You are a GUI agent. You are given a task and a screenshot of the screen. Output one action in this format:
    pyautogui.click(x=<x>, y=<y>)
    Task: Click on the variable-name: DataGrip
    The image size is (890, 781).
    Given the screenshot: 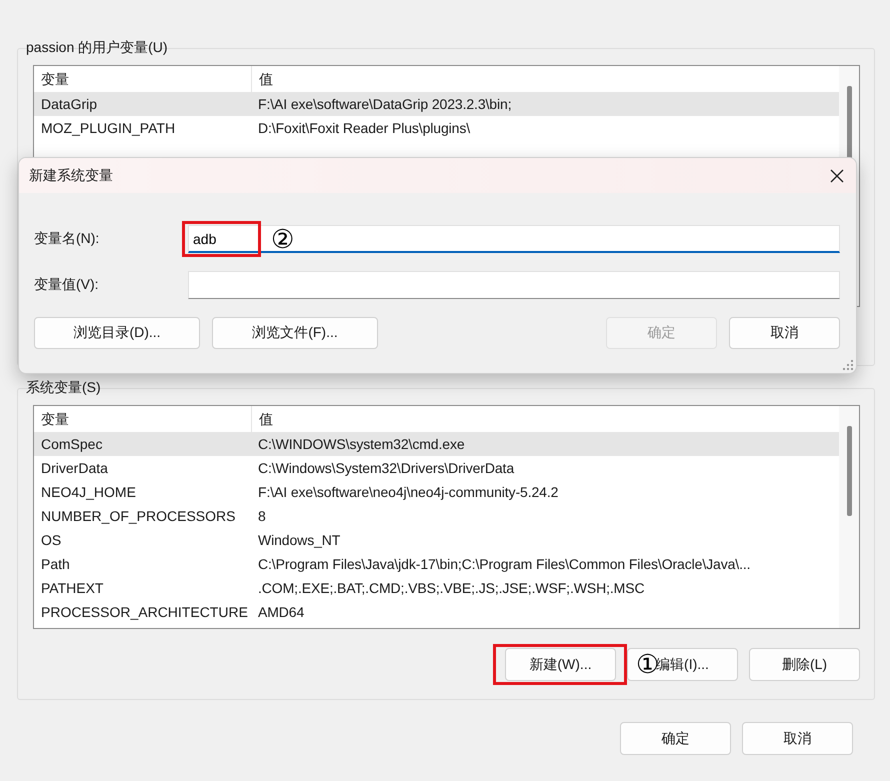 What is the action you would take?
    pyautogui.click(x=69, y=104)
    